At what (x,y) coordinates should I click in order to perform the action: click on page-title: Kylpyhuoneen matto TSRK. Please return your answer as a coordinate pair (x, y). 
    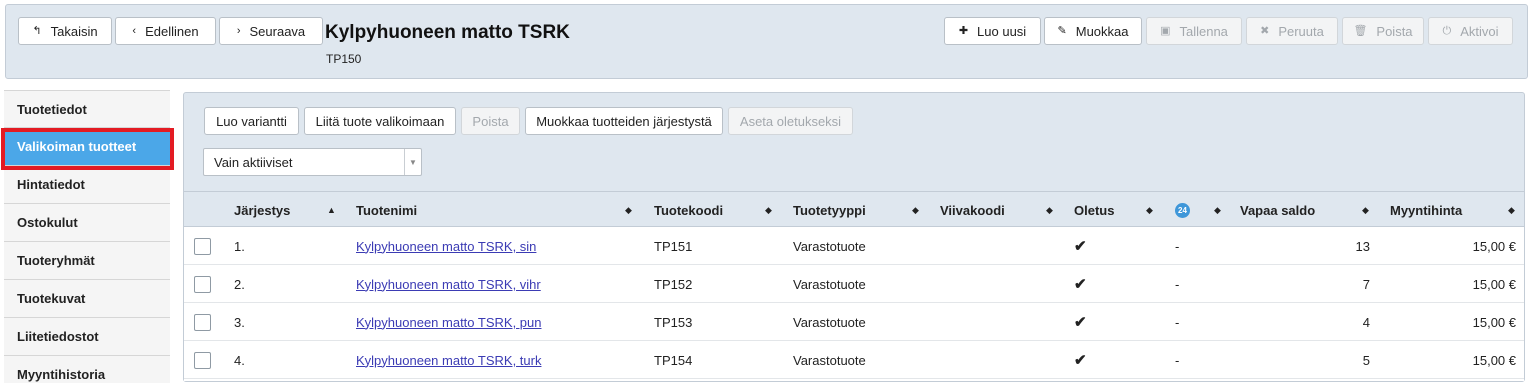
    Looking at the image, I should click on (447, 32).